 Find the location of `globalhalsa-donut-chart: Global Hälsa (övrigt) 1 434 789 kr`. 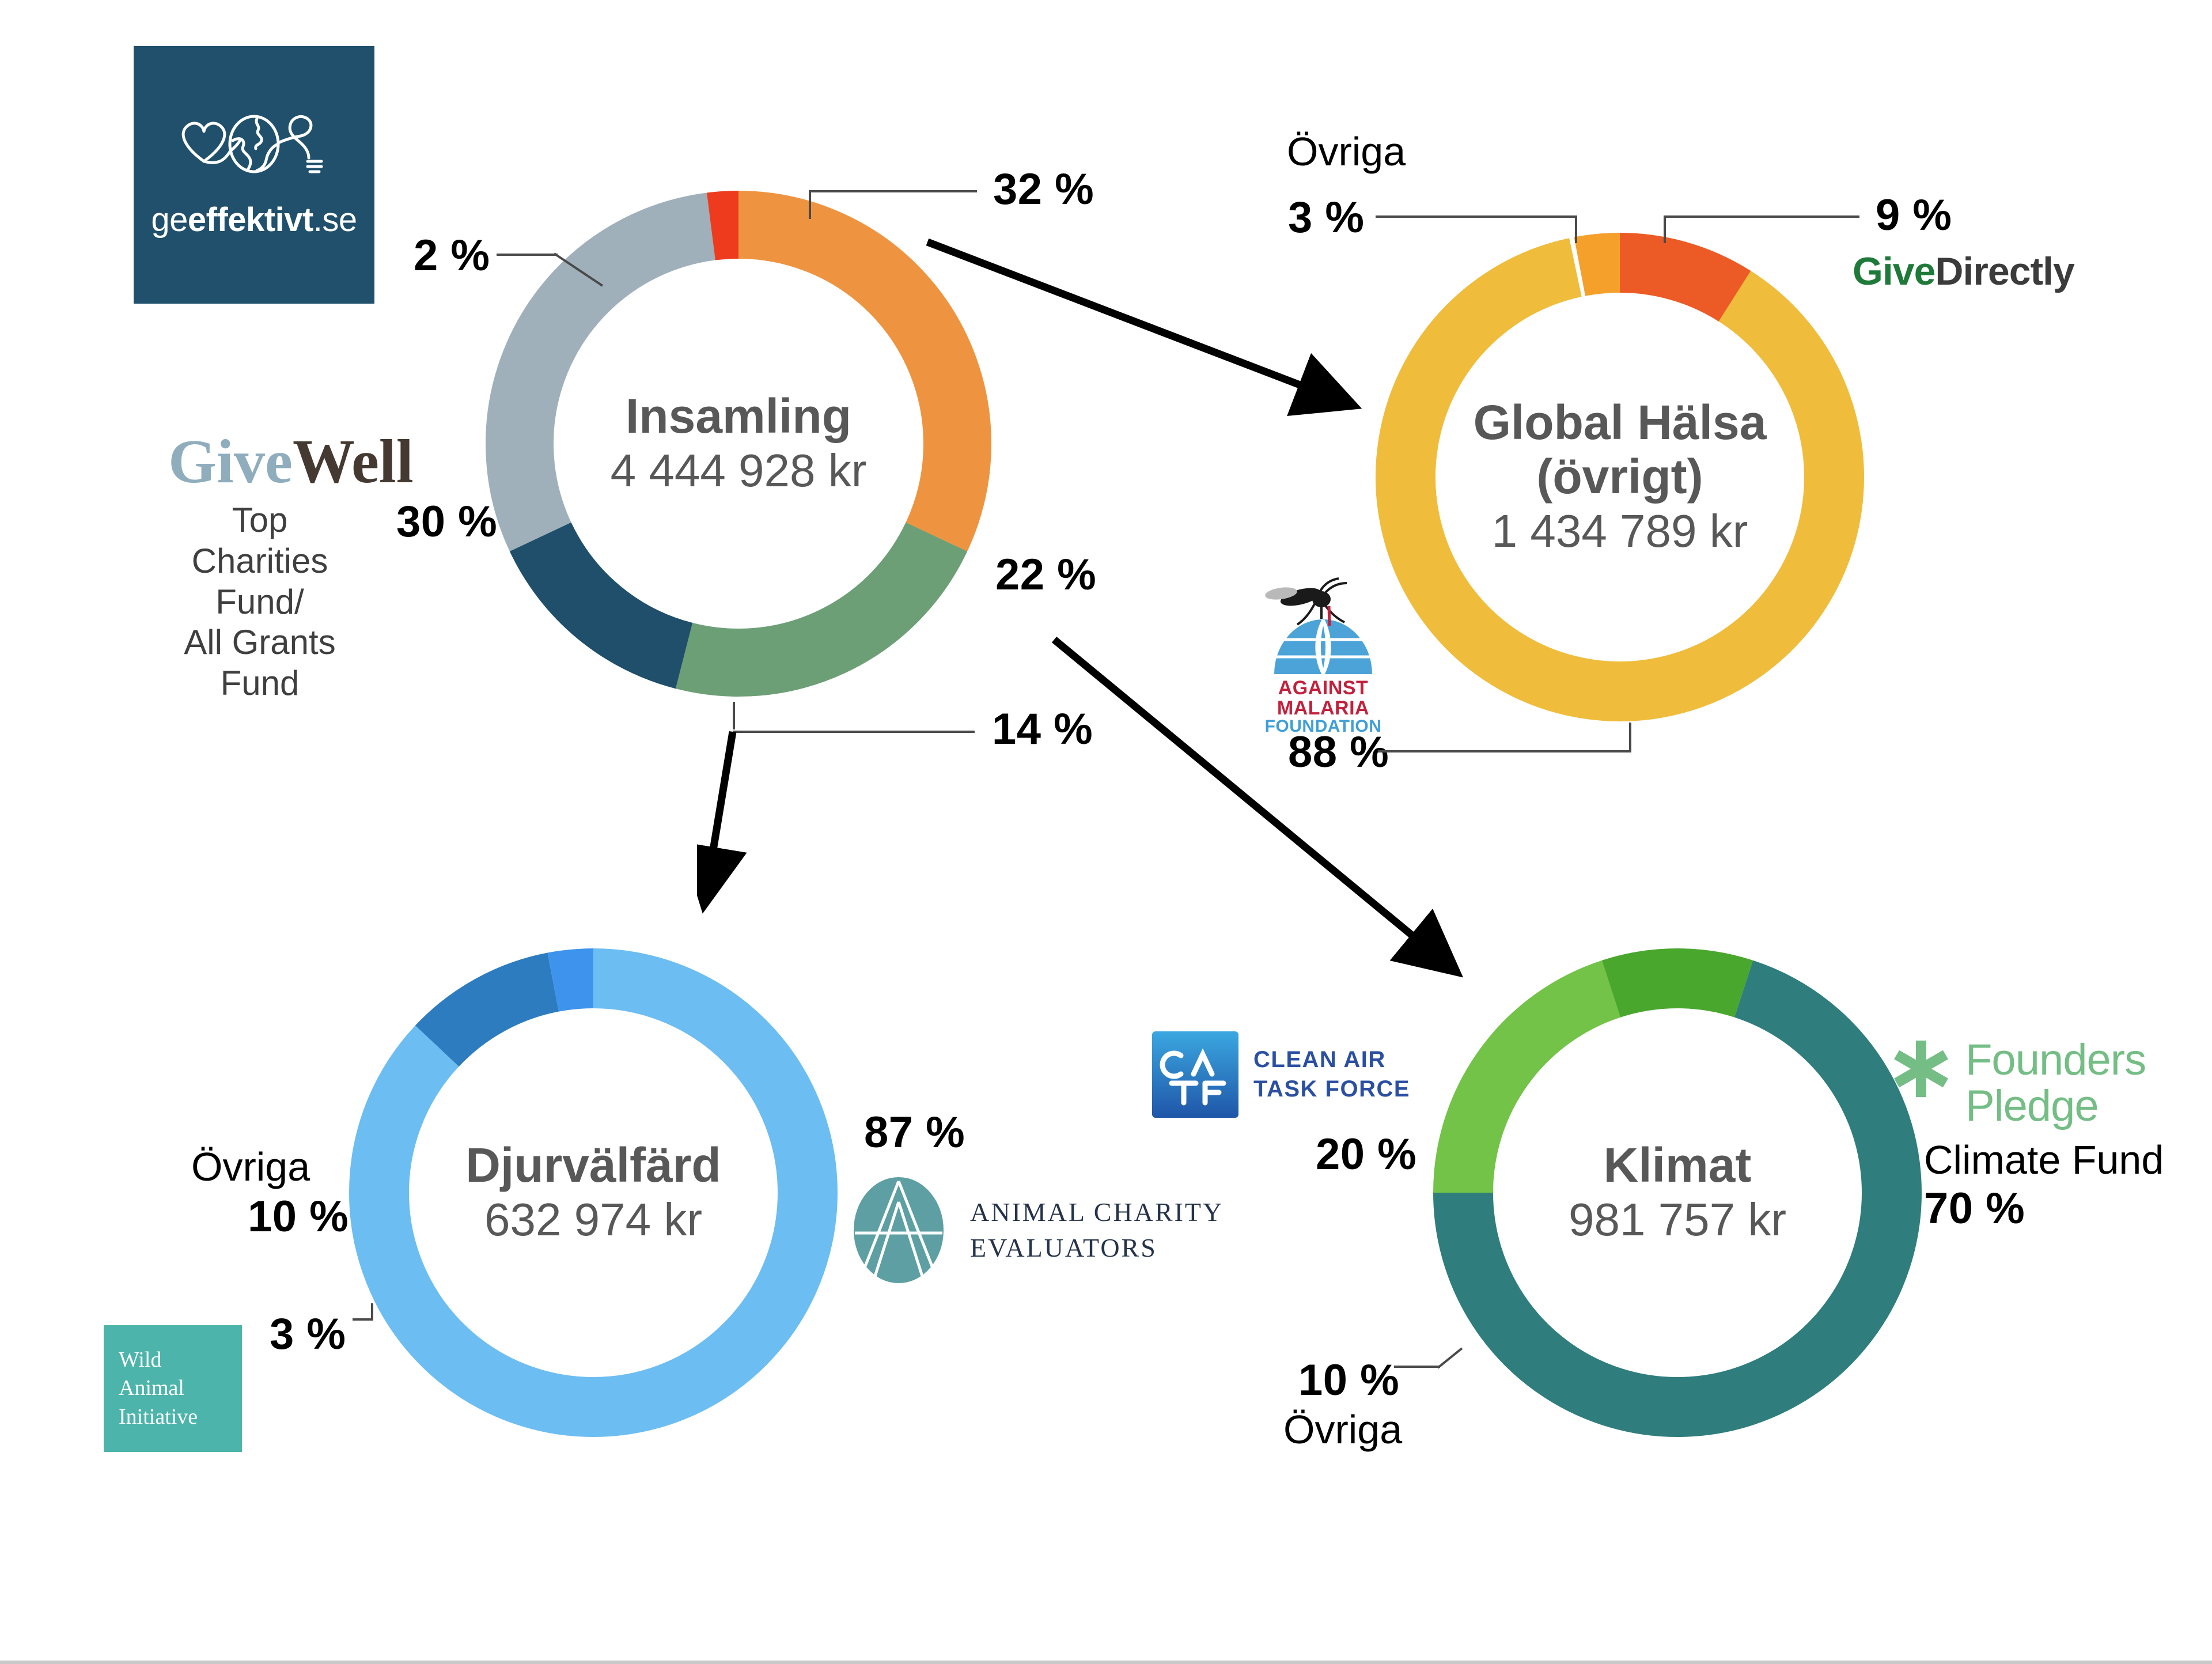

globalhalsa-donut-chart: Global Hälsa (övrigt) 1 434 789 kr is located at coordinates (1620, 477).